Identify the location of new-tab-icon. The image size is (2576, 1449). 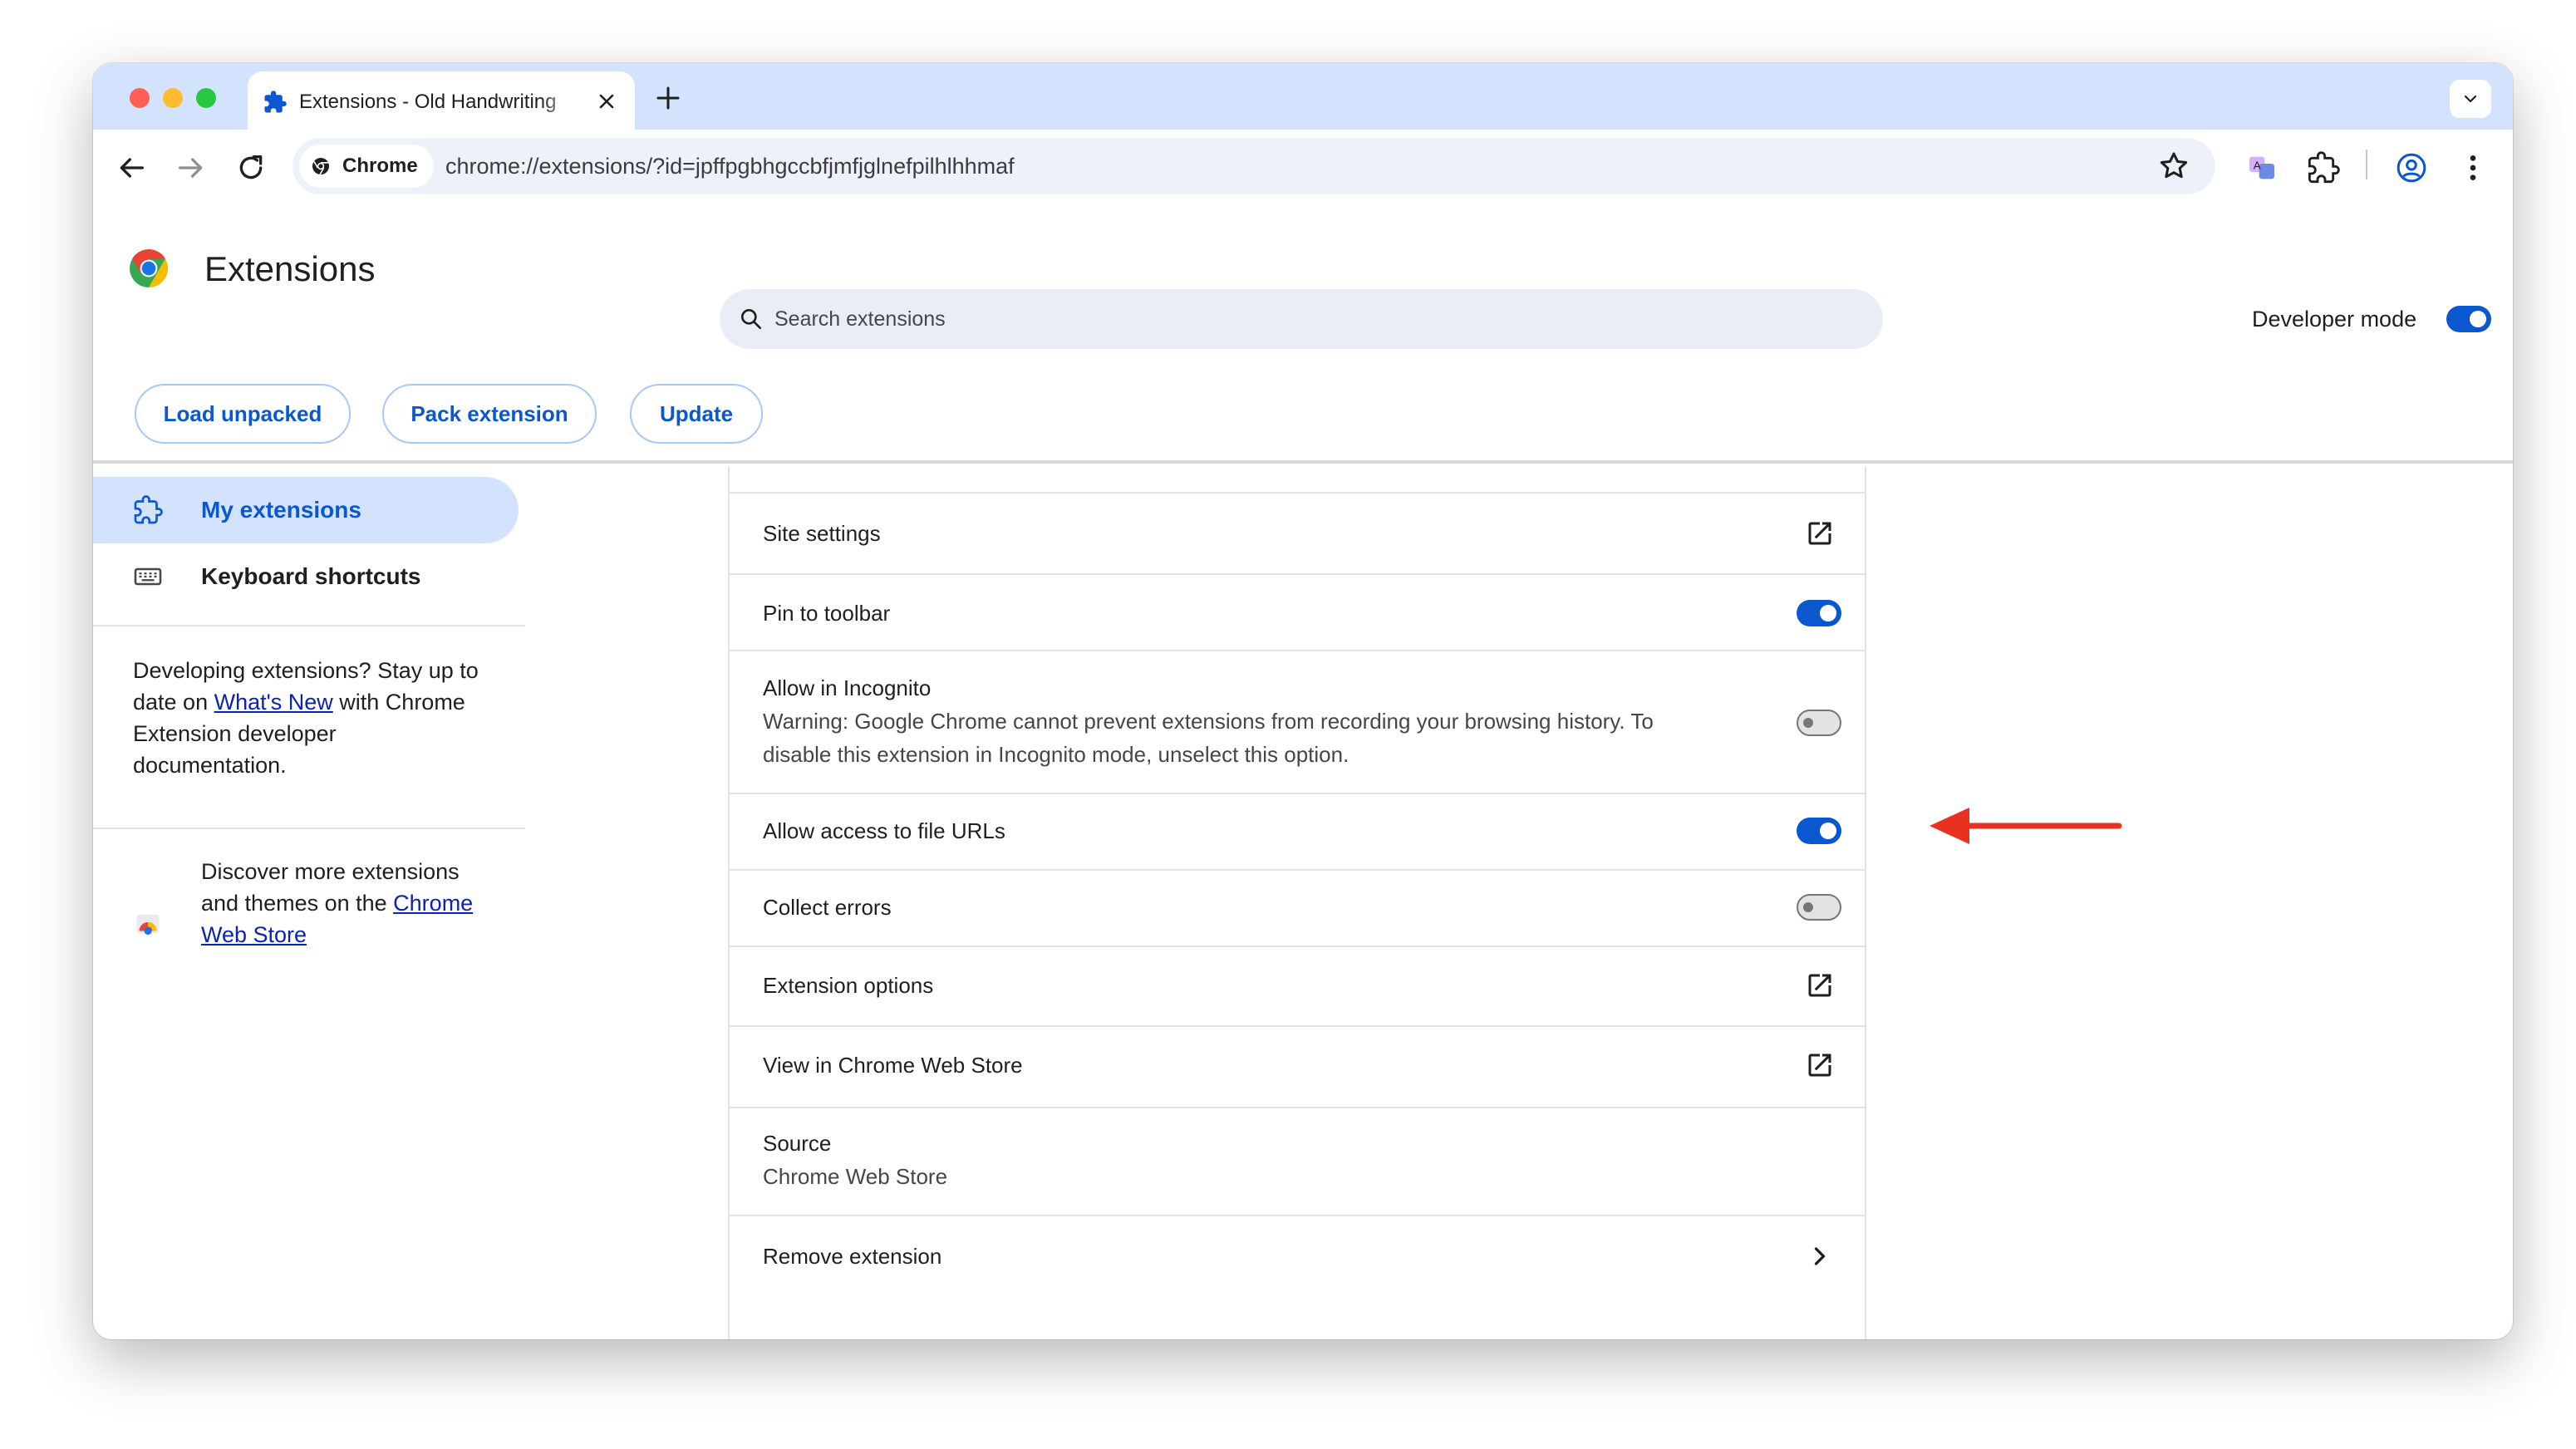
(668, 98).